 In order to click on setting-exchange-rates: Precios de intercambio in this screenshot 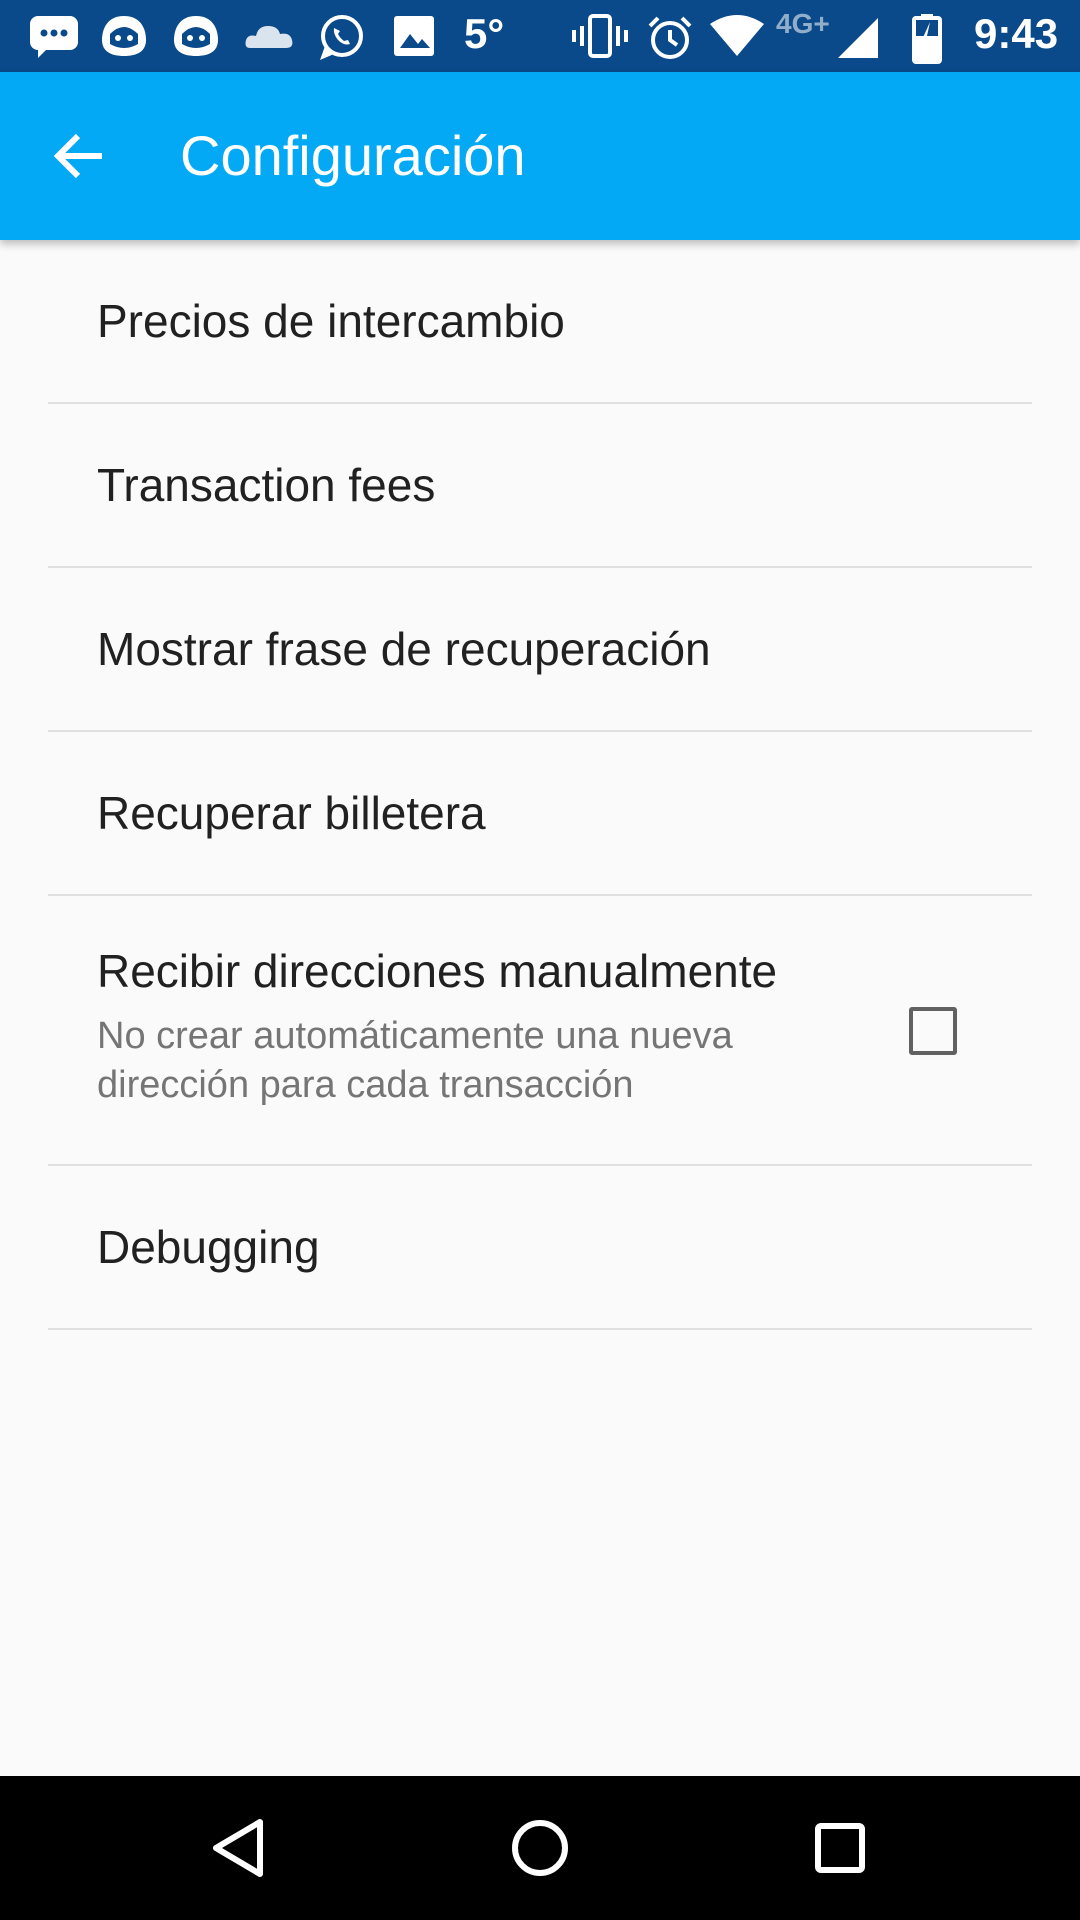, I will do `click(540, 322)`.